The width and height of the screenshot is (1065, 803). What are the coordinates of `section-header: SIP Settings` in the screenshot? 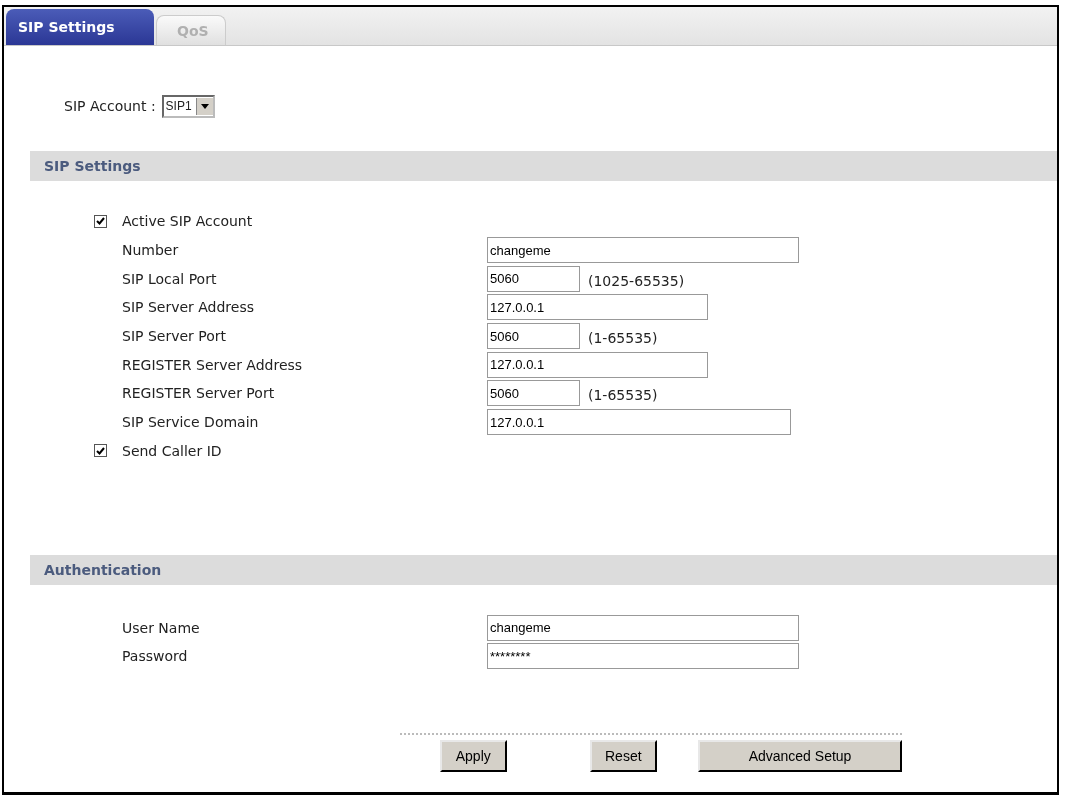 It's located at (543, 166).